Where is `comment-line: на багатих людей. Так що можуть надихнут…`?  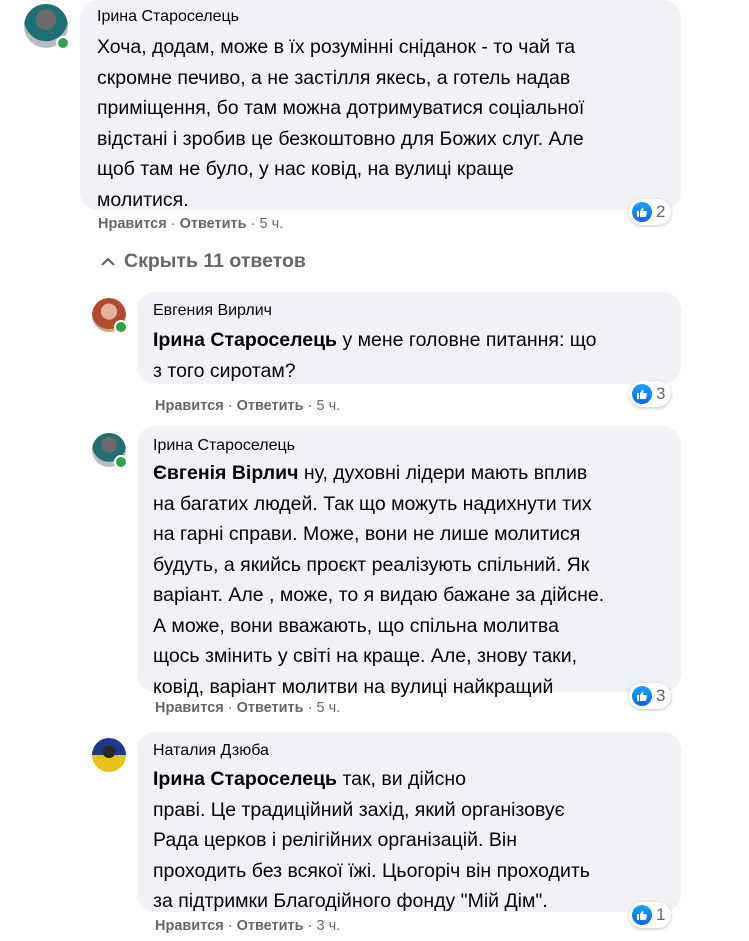
comment-line: на багатих людей. Так що можуть надихнут… is located at coordinates (372, 503).